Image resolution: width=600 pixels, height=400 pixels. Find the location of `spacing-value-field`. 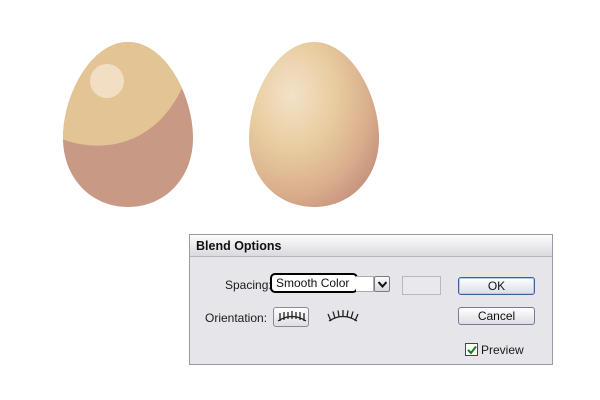

spacing-value-field is located at coordinates (421, 285).